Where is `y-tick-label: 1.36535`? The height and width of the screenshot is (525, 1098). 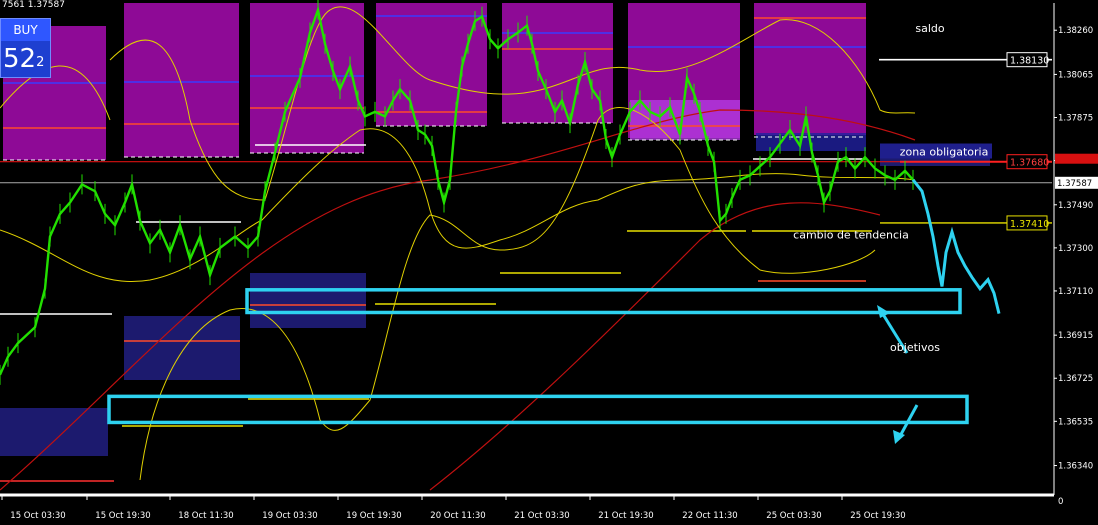
y-tick-label: 1.36535 is located at coordinates (1075, 422).